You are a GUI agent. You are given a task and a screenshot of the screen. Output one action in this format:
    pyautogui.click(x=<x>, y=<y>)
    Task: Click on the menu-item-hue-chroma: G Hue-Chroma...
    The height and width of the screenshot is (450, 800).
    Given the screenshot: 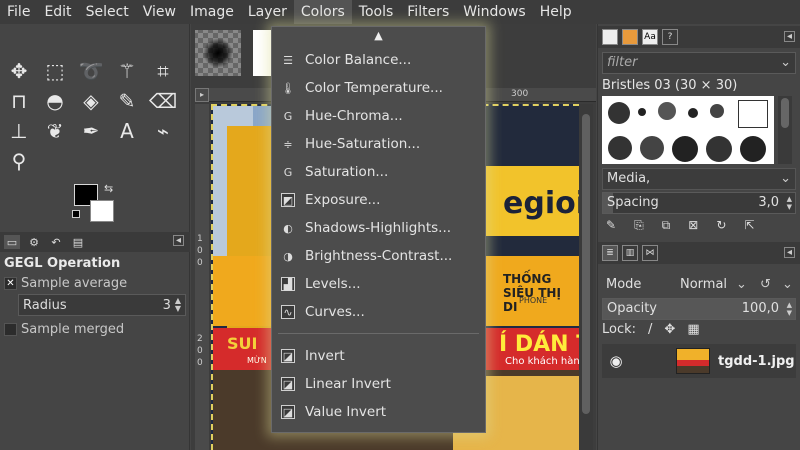 What is the action you would take?
    pyautogui.click(x=378, y=116)
    